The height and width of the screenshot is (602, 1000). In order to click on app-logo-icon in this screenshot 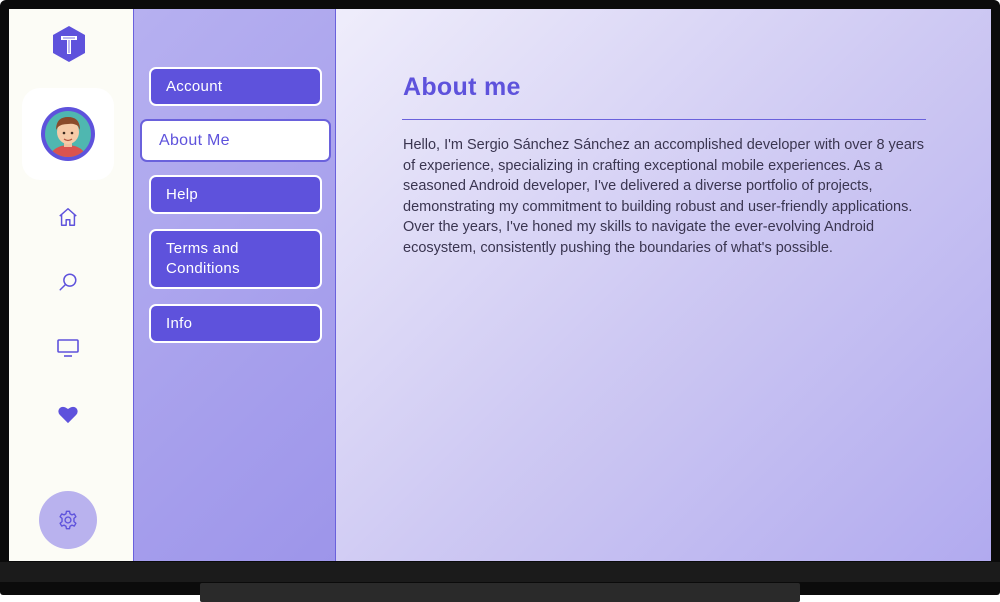, I will do `click(69, 44)`.